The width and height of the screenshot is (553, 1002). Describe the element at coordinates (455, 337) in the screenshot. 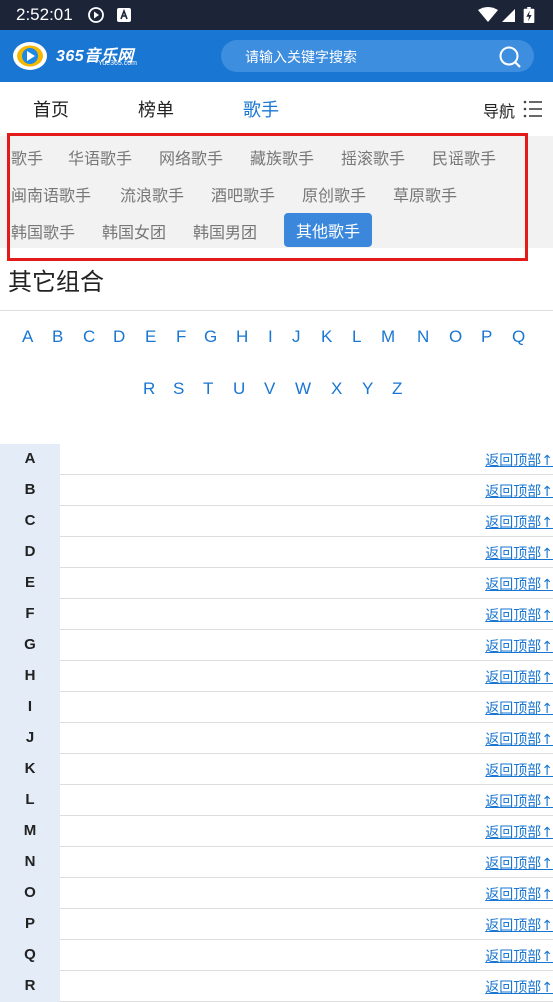

I see `letter-index-item: O` at that location.